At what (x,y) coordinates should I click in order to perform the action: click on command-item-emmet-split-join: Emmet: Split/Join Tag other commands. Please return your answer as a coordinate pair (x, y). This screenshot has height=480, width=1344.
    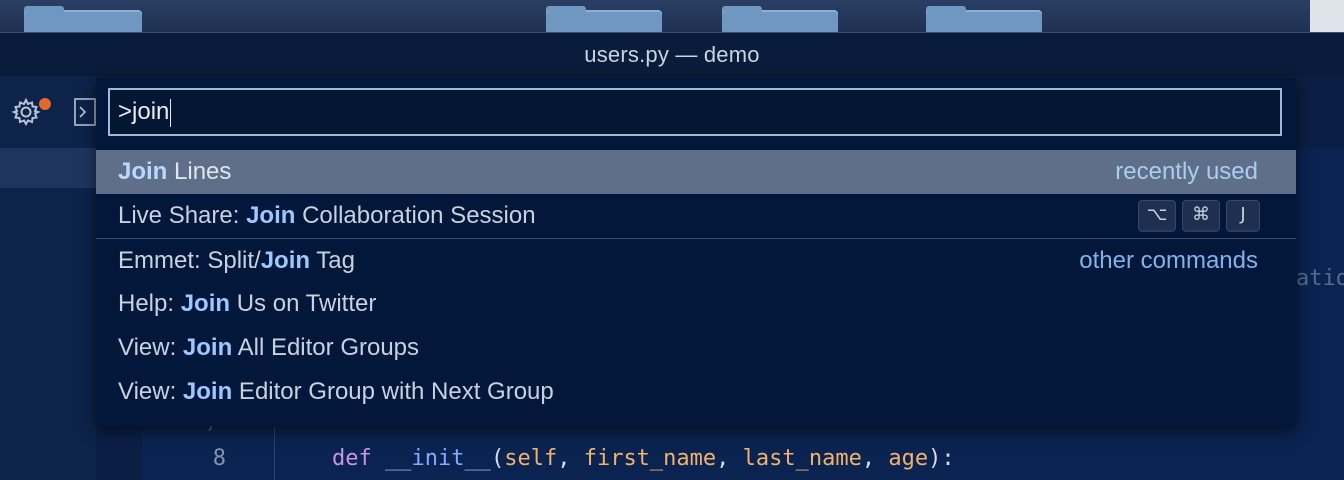
    Looking at the image, I should click on (696, 260).